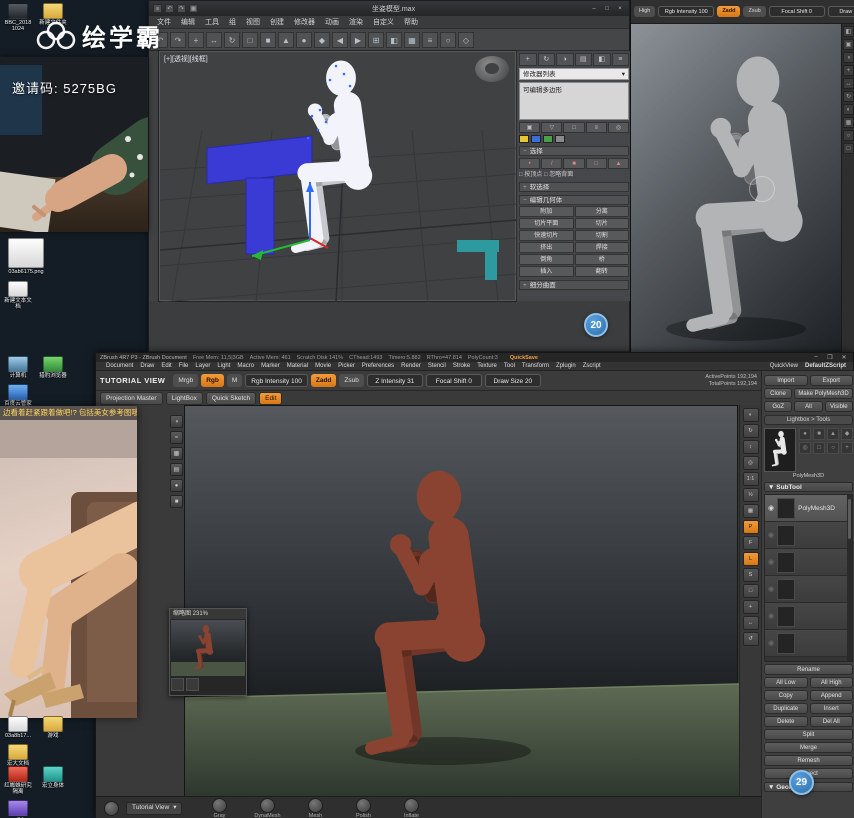  I want to click on shelf-chip: Focal Shift 0, so click(453, 380).